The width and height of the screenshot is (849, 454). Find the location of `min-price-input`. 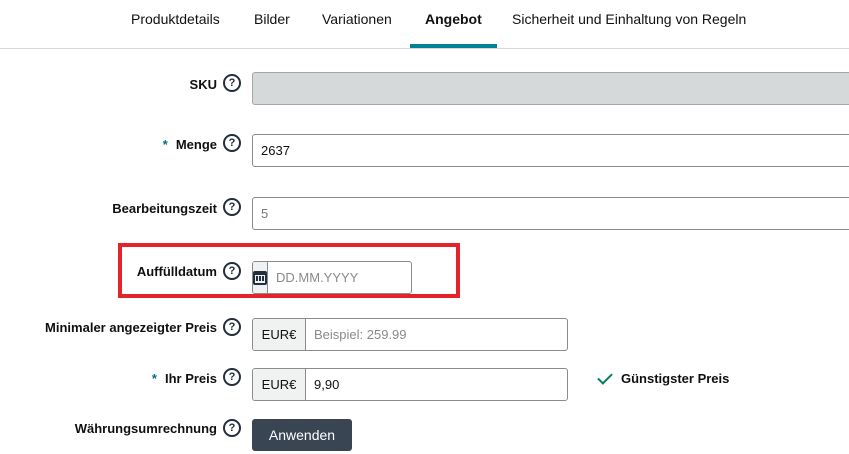

min-price-input is located at coordinates (436, 334).